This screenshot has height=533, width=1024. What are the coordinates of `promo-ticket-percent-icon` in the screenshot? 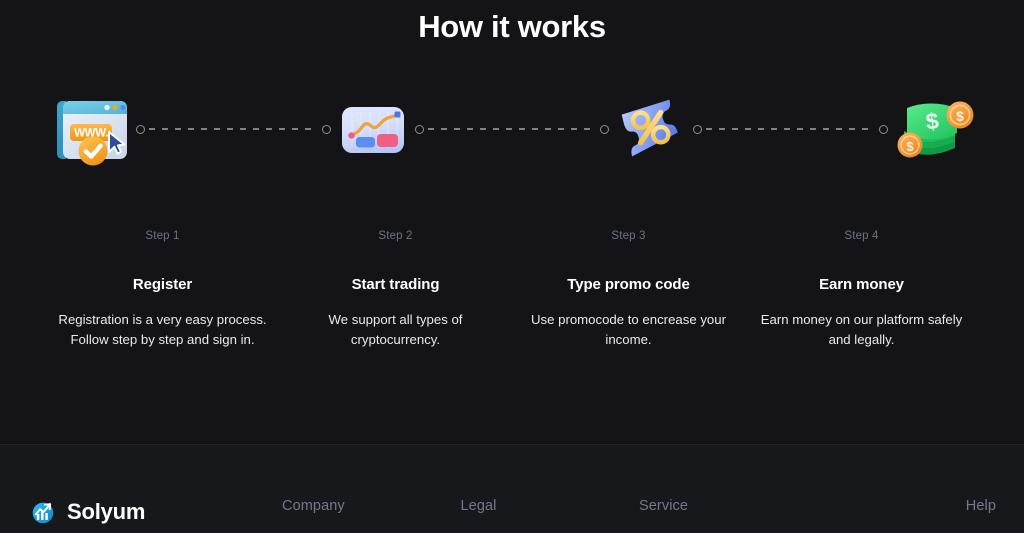 It's located at (651, 129).